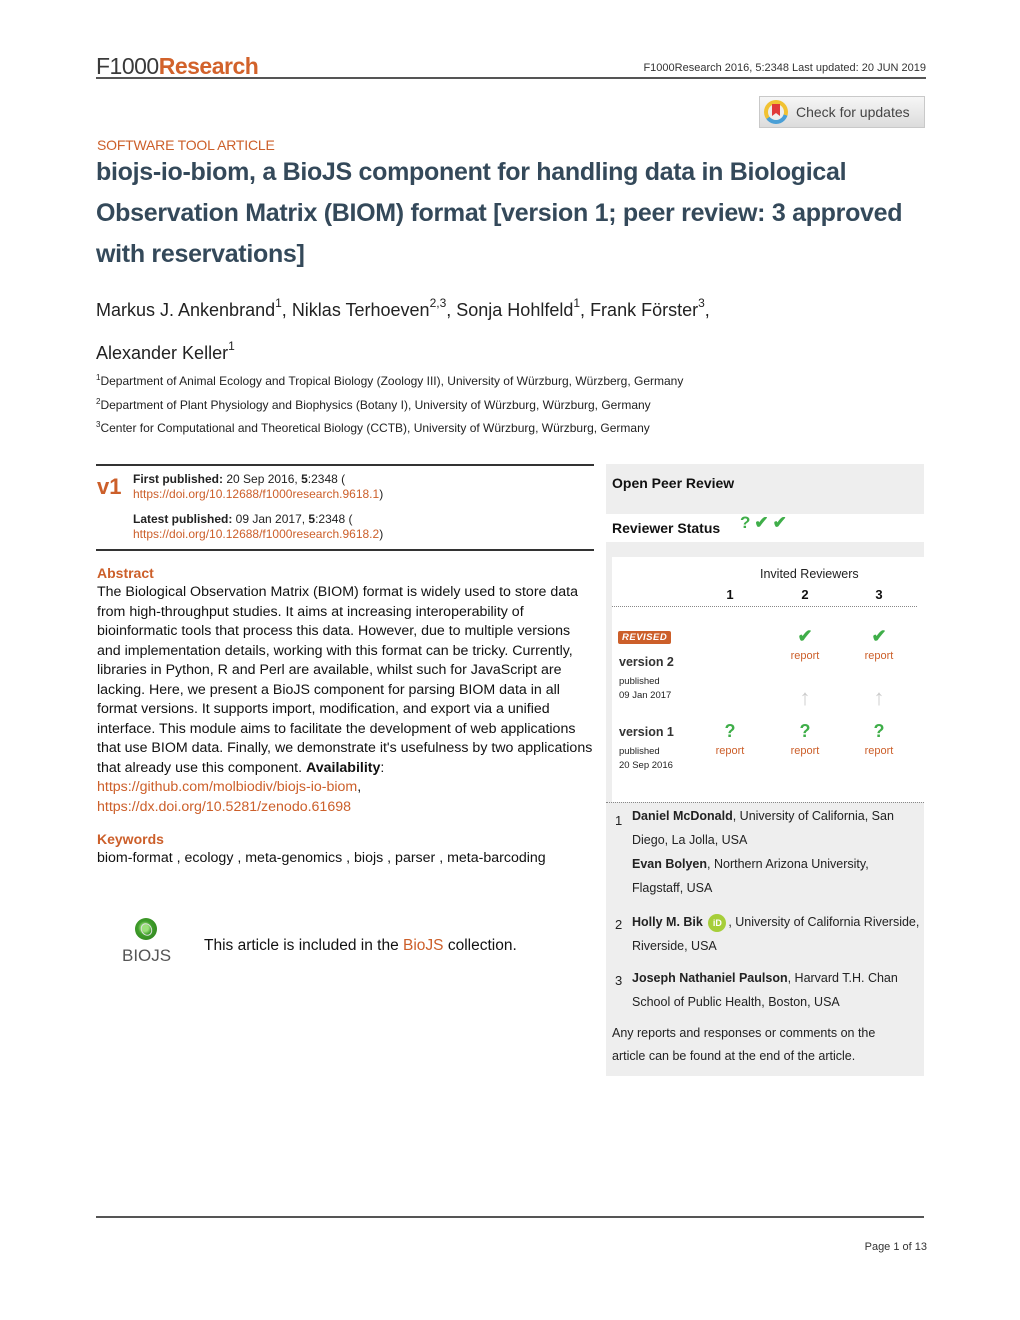 The height and width of the screenshot is (1320, 1020). What do you see at coordinates (146, 929) in the screenshot?
I see `biojs-emblem-icon` at bounding box center [146, 929].